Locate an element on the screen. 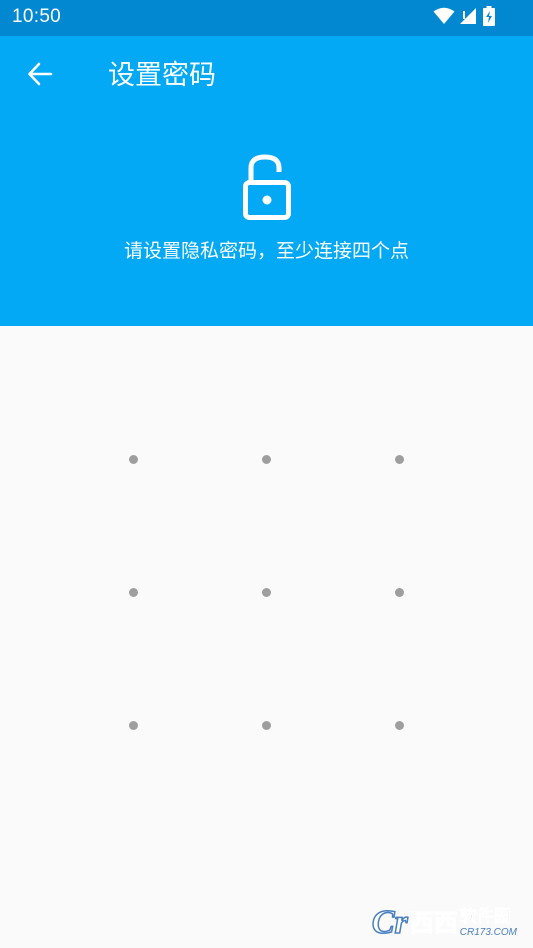 This screenshot has height=948, width=533. watermark-brand: 西西 is located at coordinates (433, 923).